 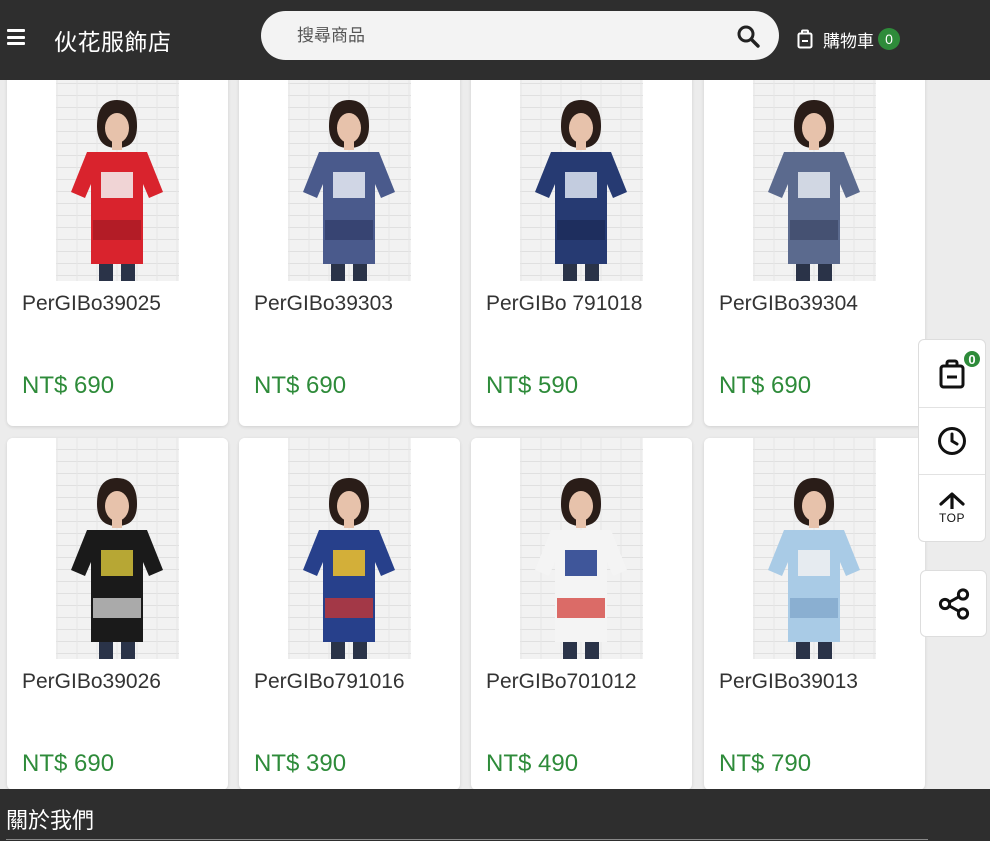 I want to click on cart-count-badge: 0, so click(x=889, y=39).